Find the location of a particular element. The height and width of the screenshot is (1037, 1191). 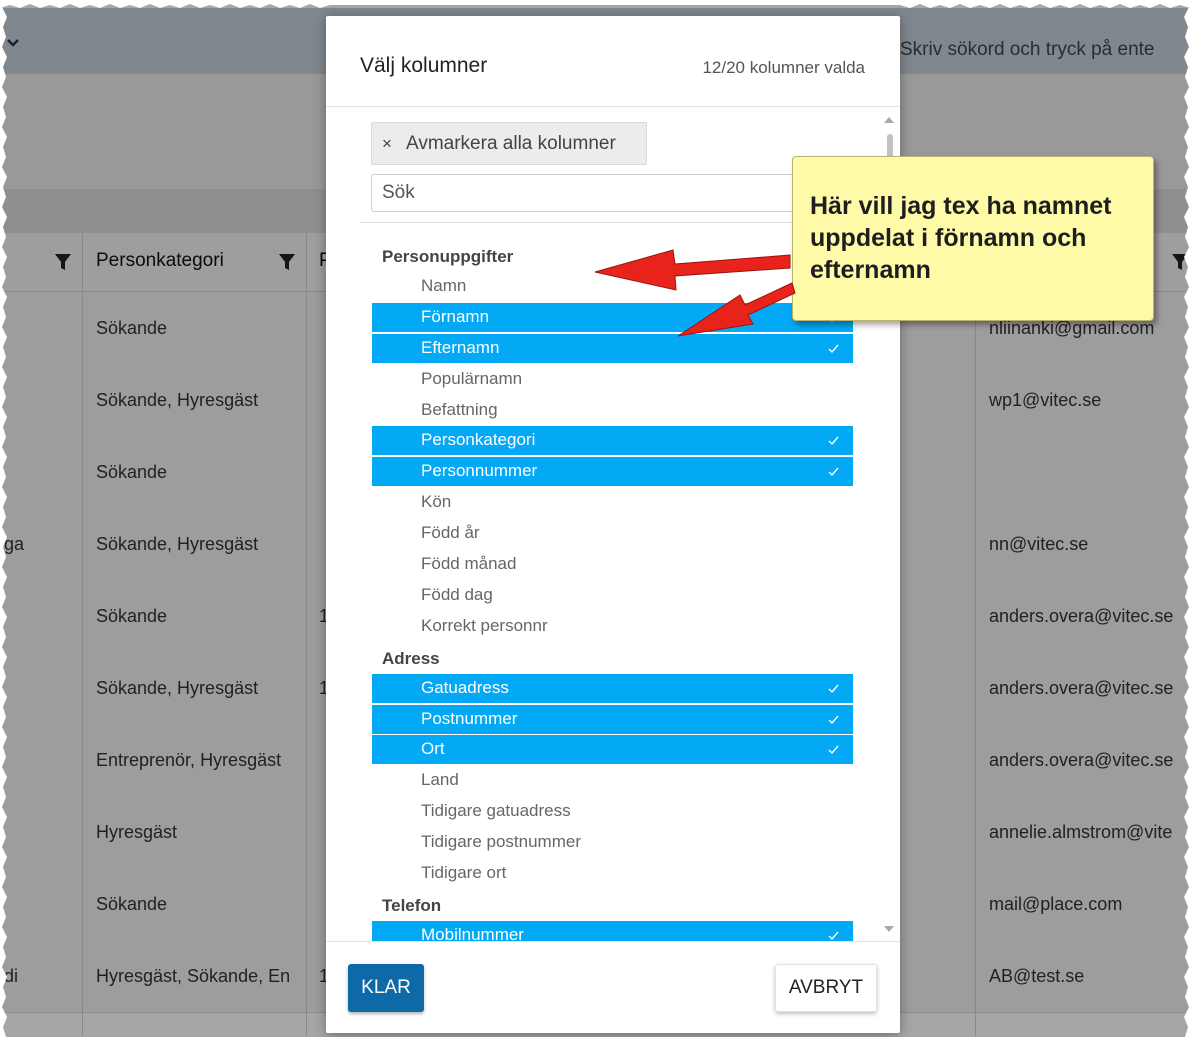

selected-columns-count: 12/20 kolumner valda is located at coordinates (783, 67).